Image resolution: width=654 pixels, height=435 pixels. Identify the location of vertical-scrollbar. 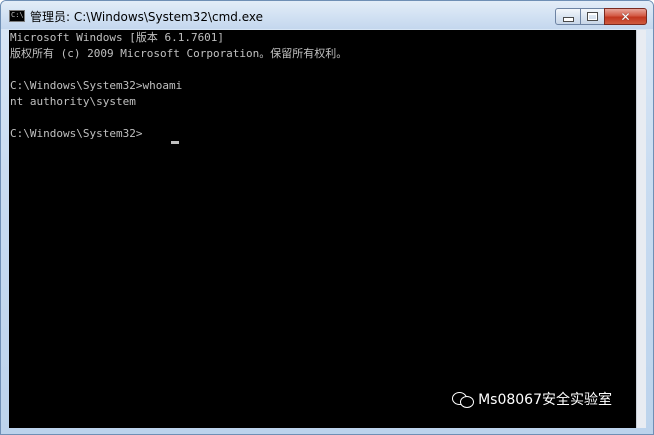
(641, 229).